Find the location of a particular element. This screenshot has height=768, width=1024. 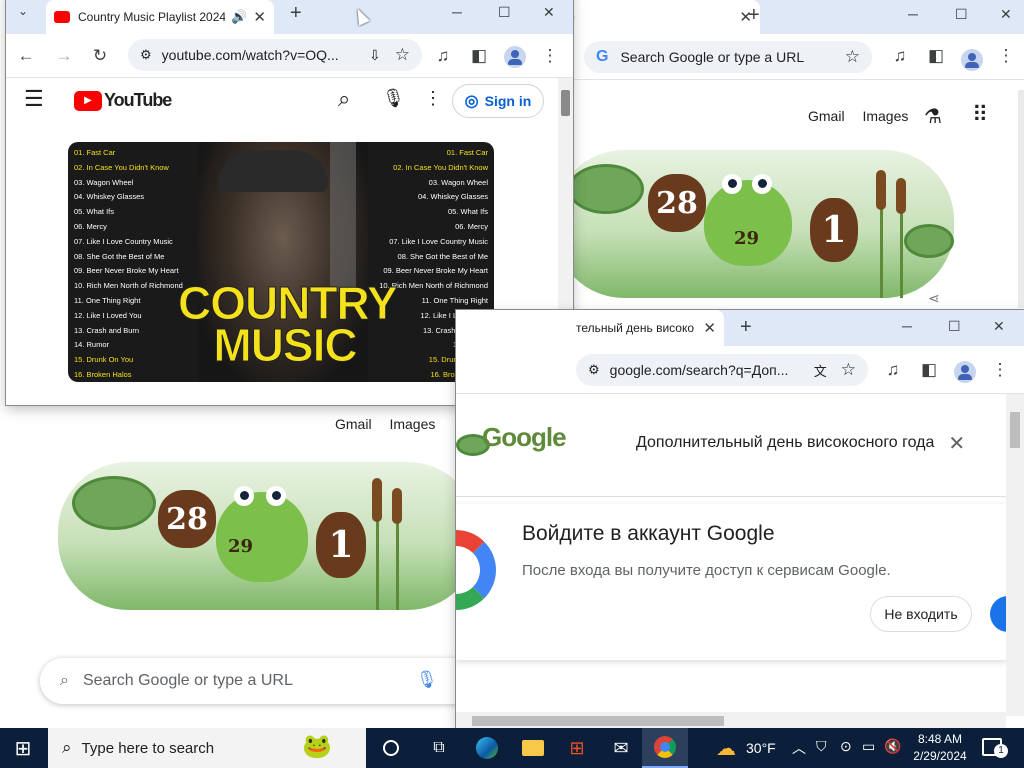

new-tab-search-box: ⌕ Search Google or type a URL 🎙 is located at coordinates (260, 681).